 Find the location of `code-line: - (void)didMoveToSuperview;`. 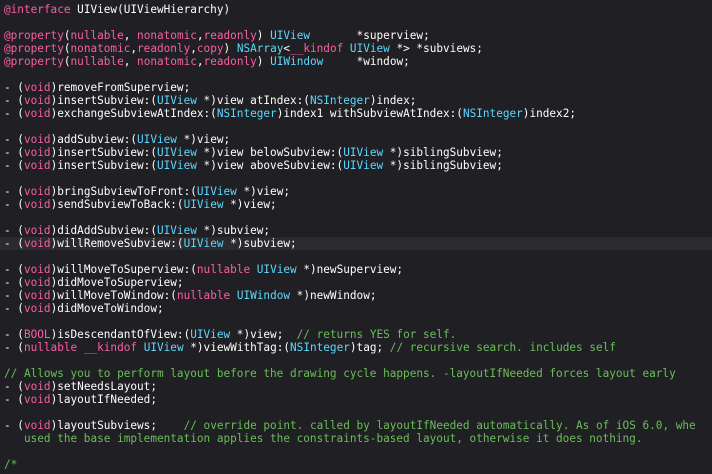

code-line: - (void)didMoveToSuperview; is located at coordinates (94, 282).